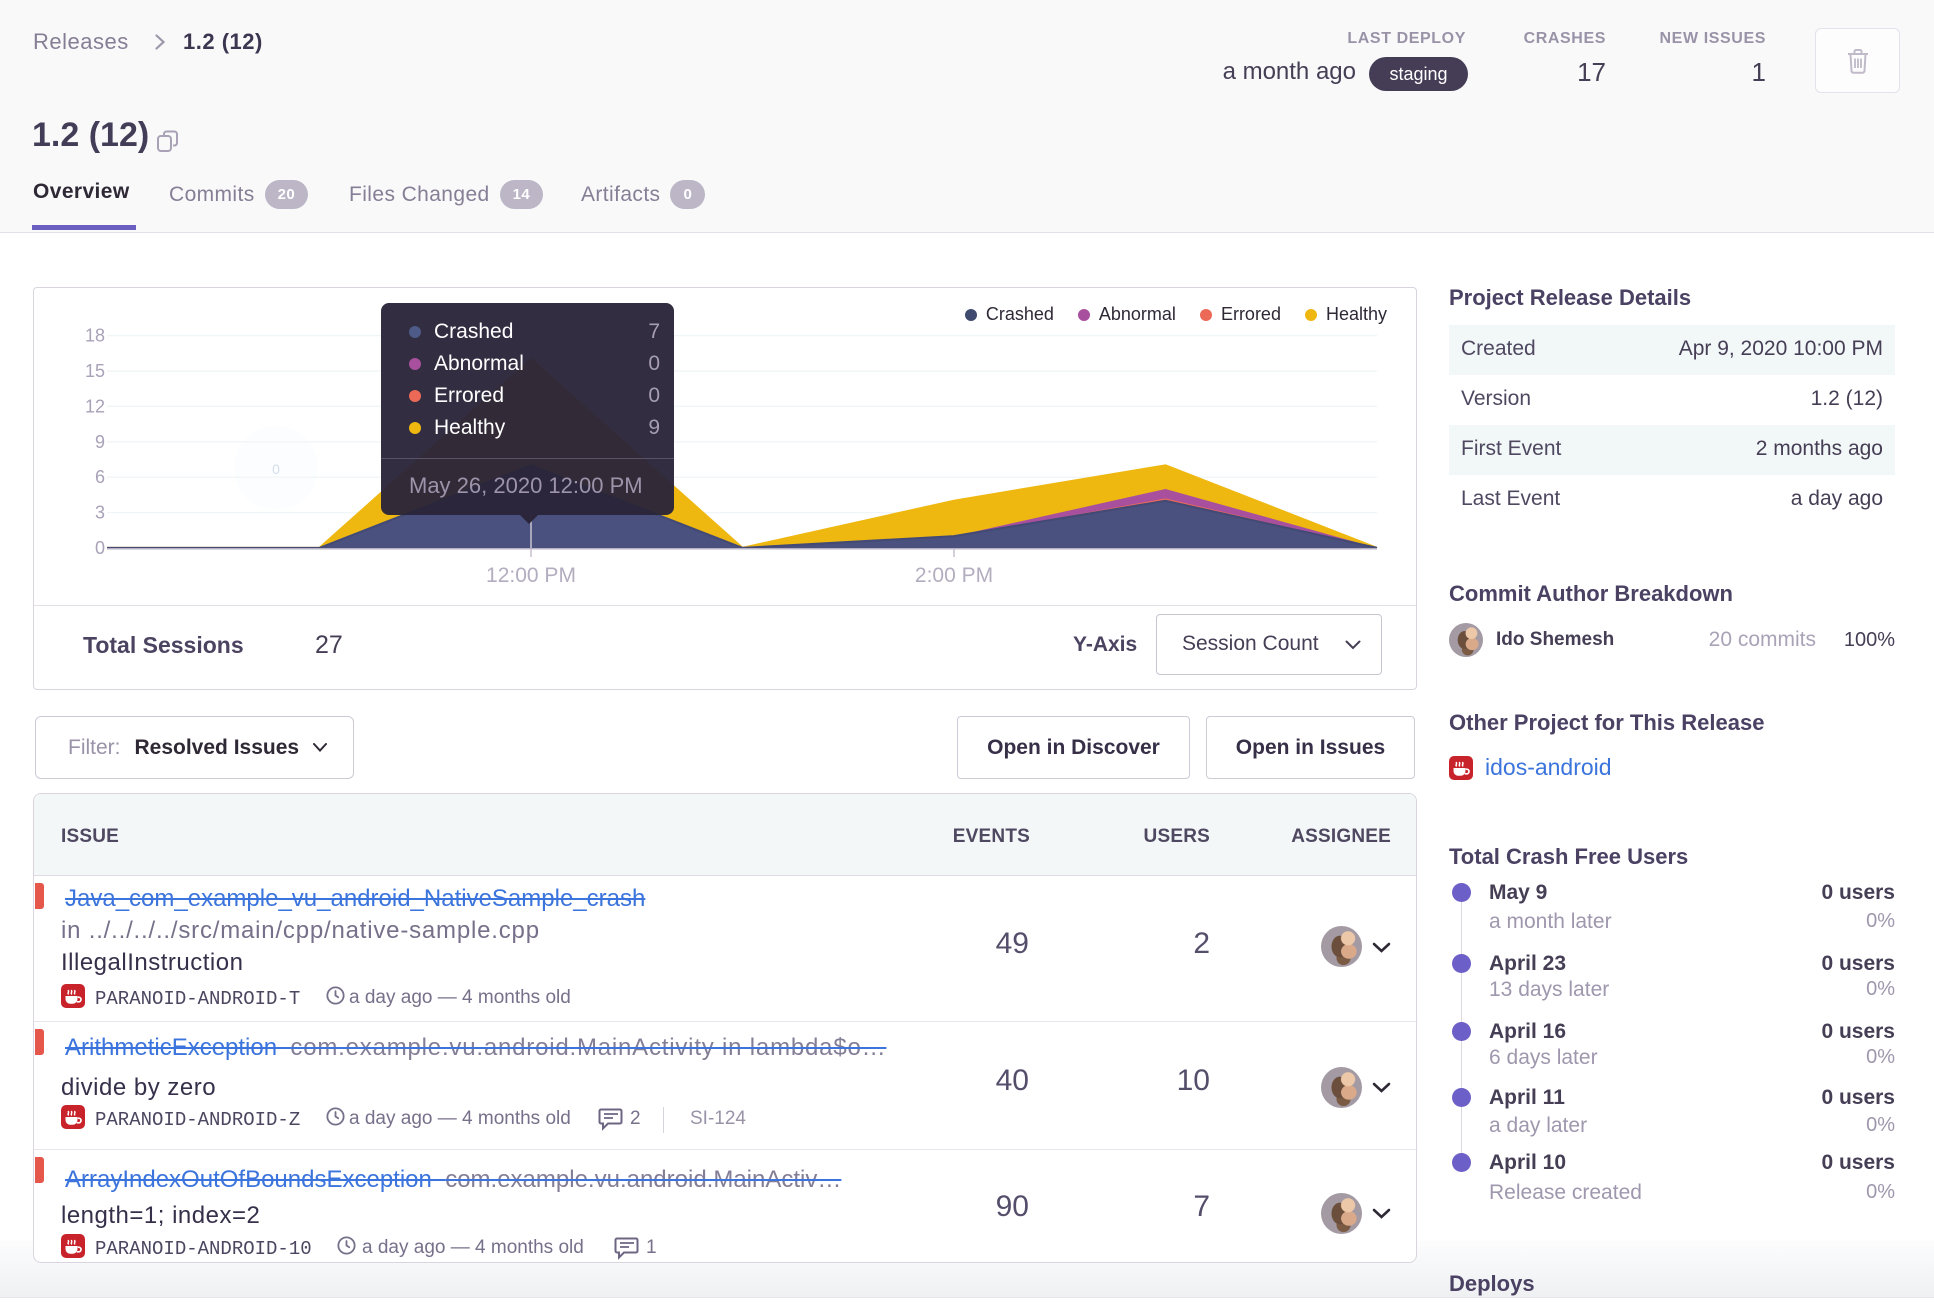 The image size is (1934, 1302). Describe the element at coordinates (100, 442) in the screenshot. I see `svg-text: 9` at that location.